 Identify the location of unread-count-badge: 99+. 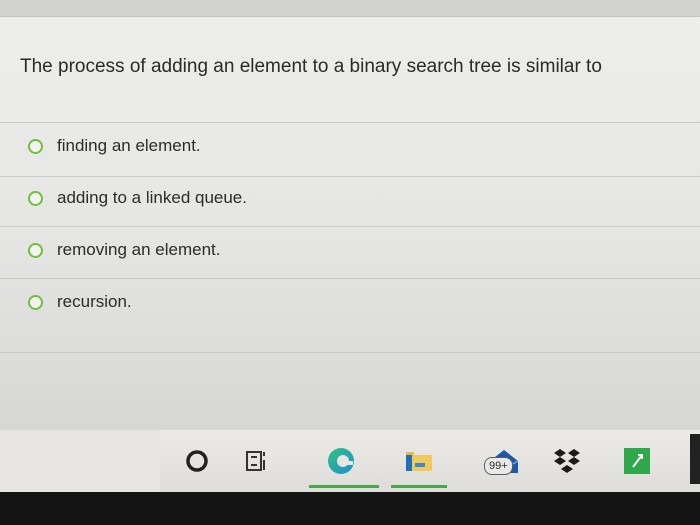
(498, 466).